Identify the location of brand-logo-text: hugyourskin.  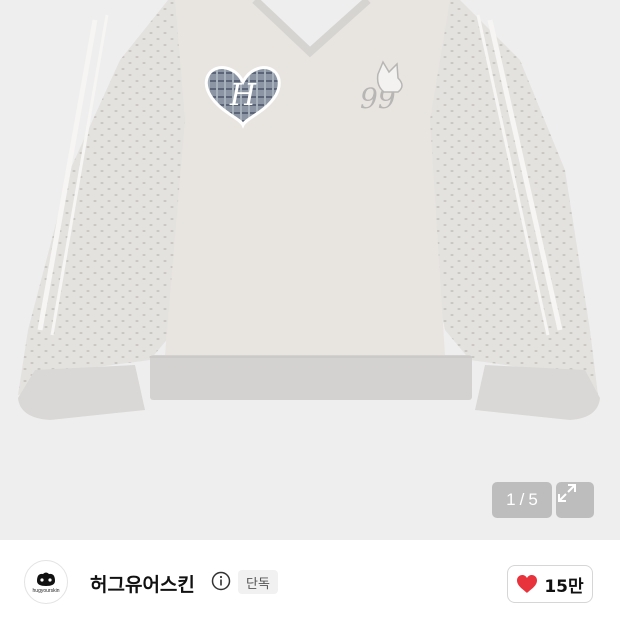
(46, 590).